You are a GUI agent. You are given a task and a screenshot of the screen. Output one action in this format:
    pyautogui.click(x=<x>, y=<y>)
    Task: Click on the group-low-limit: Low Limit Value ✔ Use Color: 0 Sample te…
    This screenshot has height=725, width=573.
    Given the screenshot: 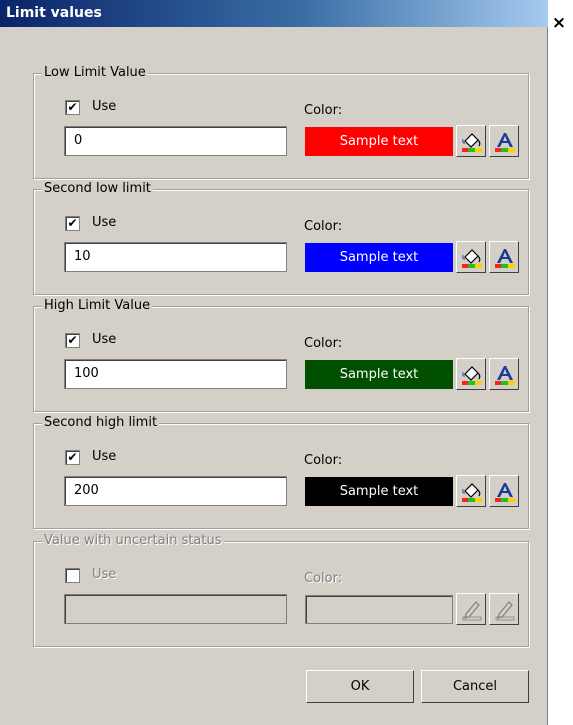 What is the action you would take?
    pyautogui.click(x=281, y=122)
    